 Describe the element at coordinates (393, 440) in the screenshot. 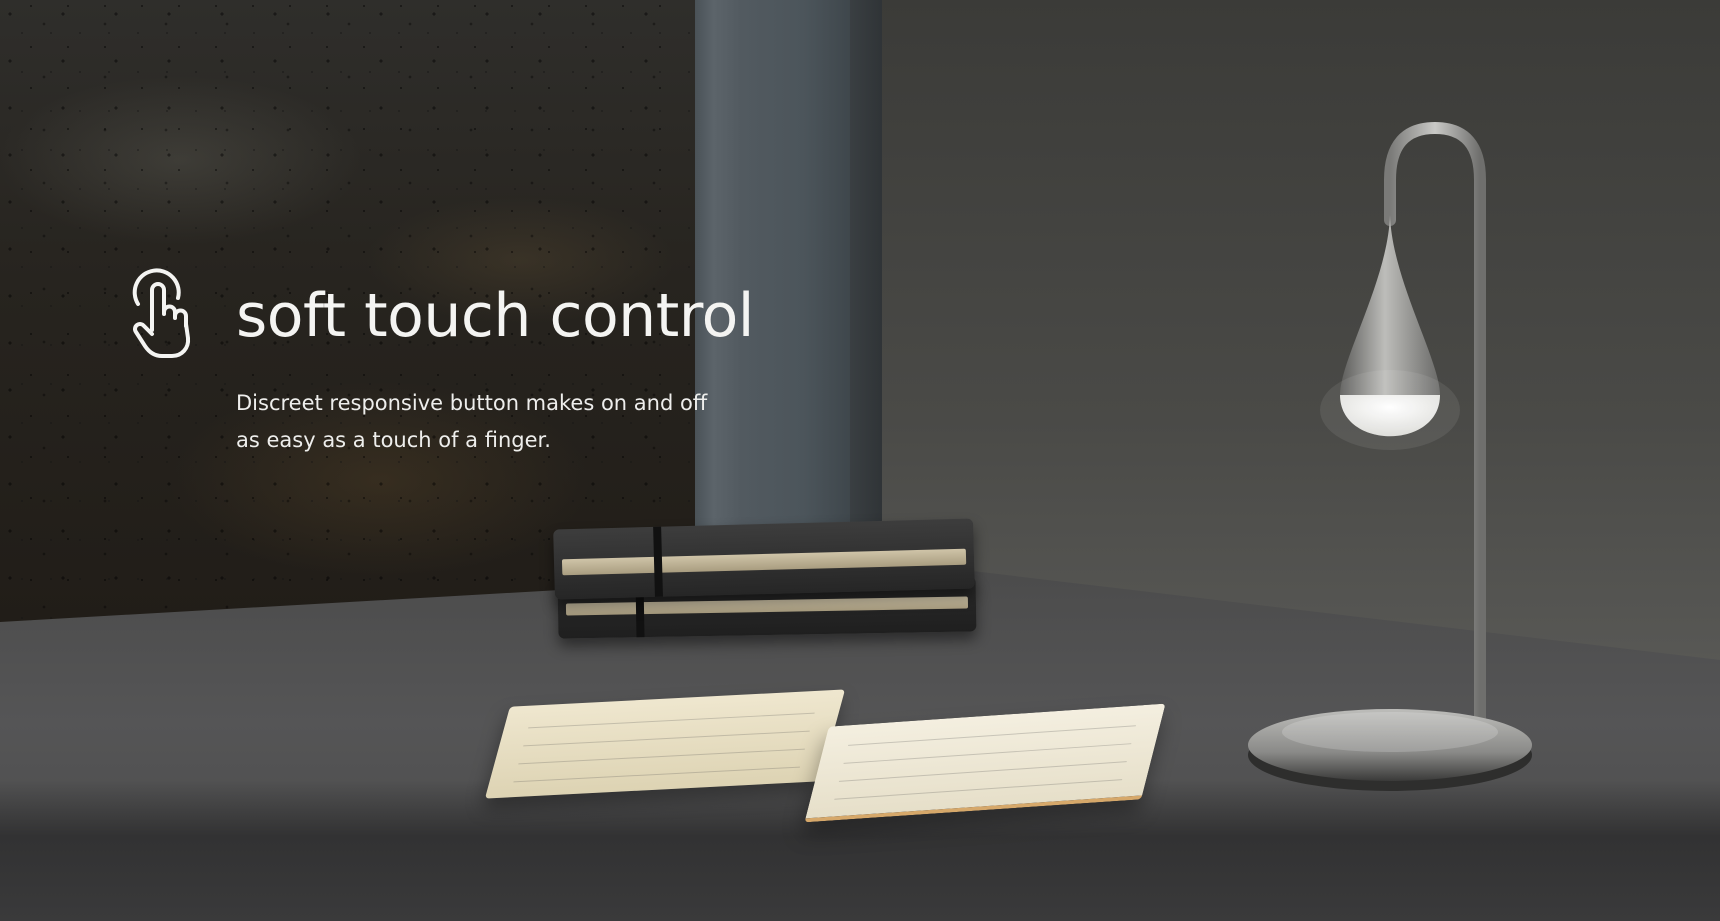

I see `description-line-2: as easy as a touch of a finger.` at that location.